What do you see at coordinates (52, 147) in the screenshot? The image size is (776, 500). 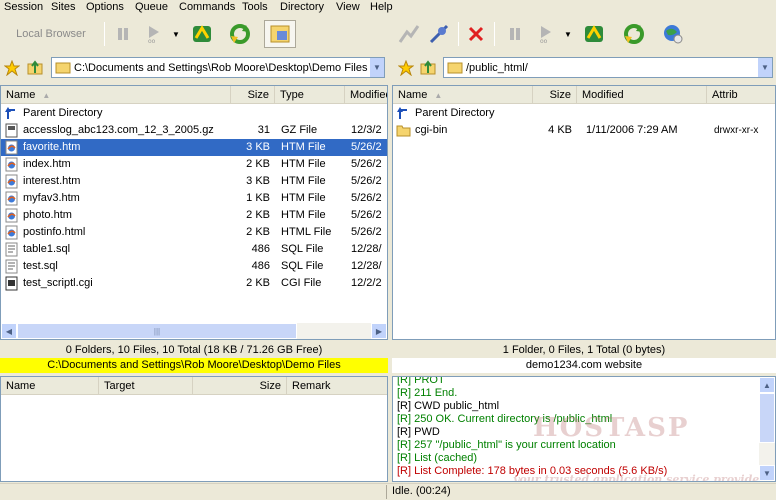 I see `file-name: favorite.htm` at bounding box center [52, 147].